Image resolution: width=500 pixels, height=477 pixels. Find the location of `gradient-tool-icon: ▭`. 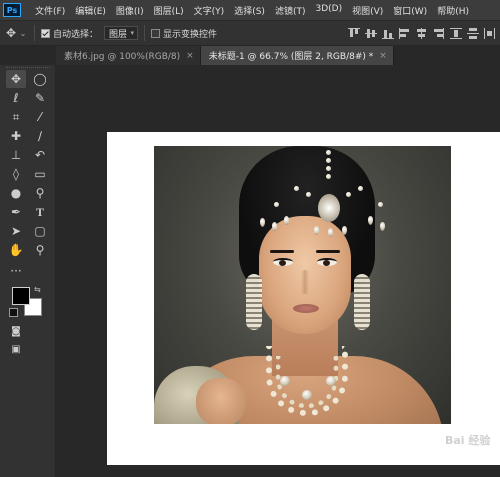

gradient-tool-icon: ▭ is located at coordinates (40, 174).